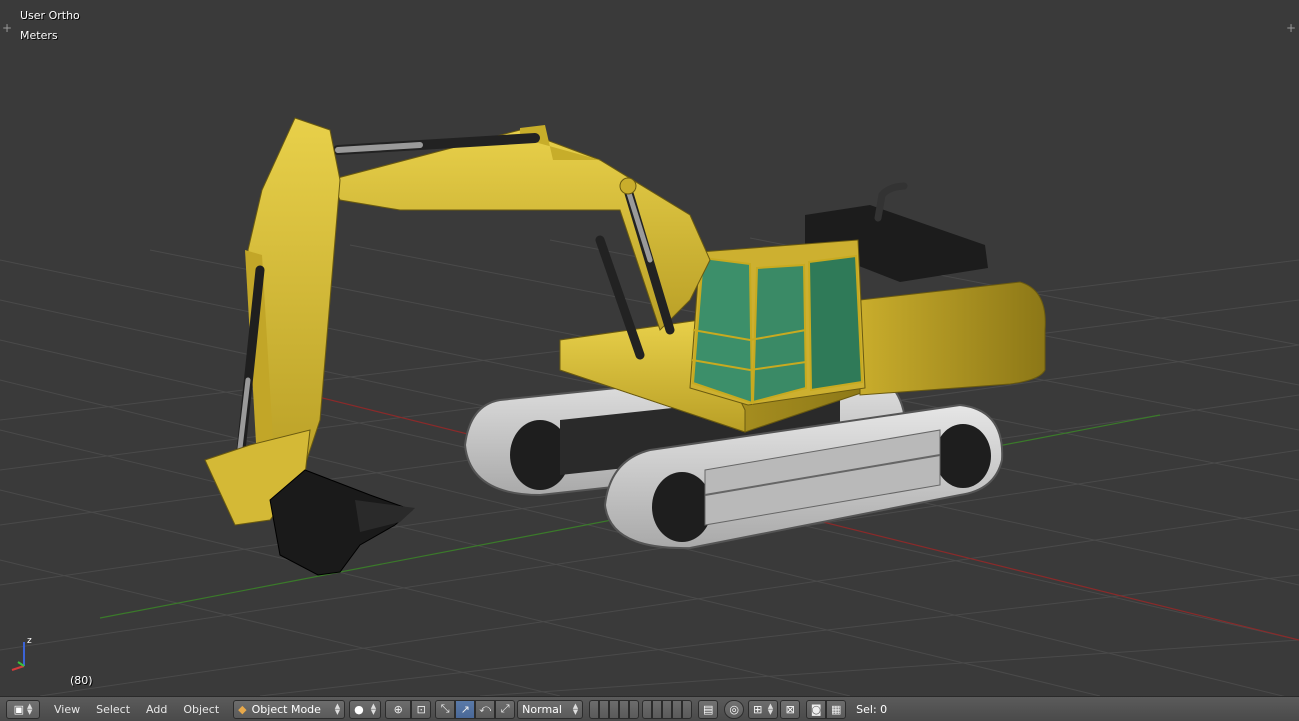 This screenshot has width=1299, height=721. I want to click on frame-number-label: (80), so click(81, 680).